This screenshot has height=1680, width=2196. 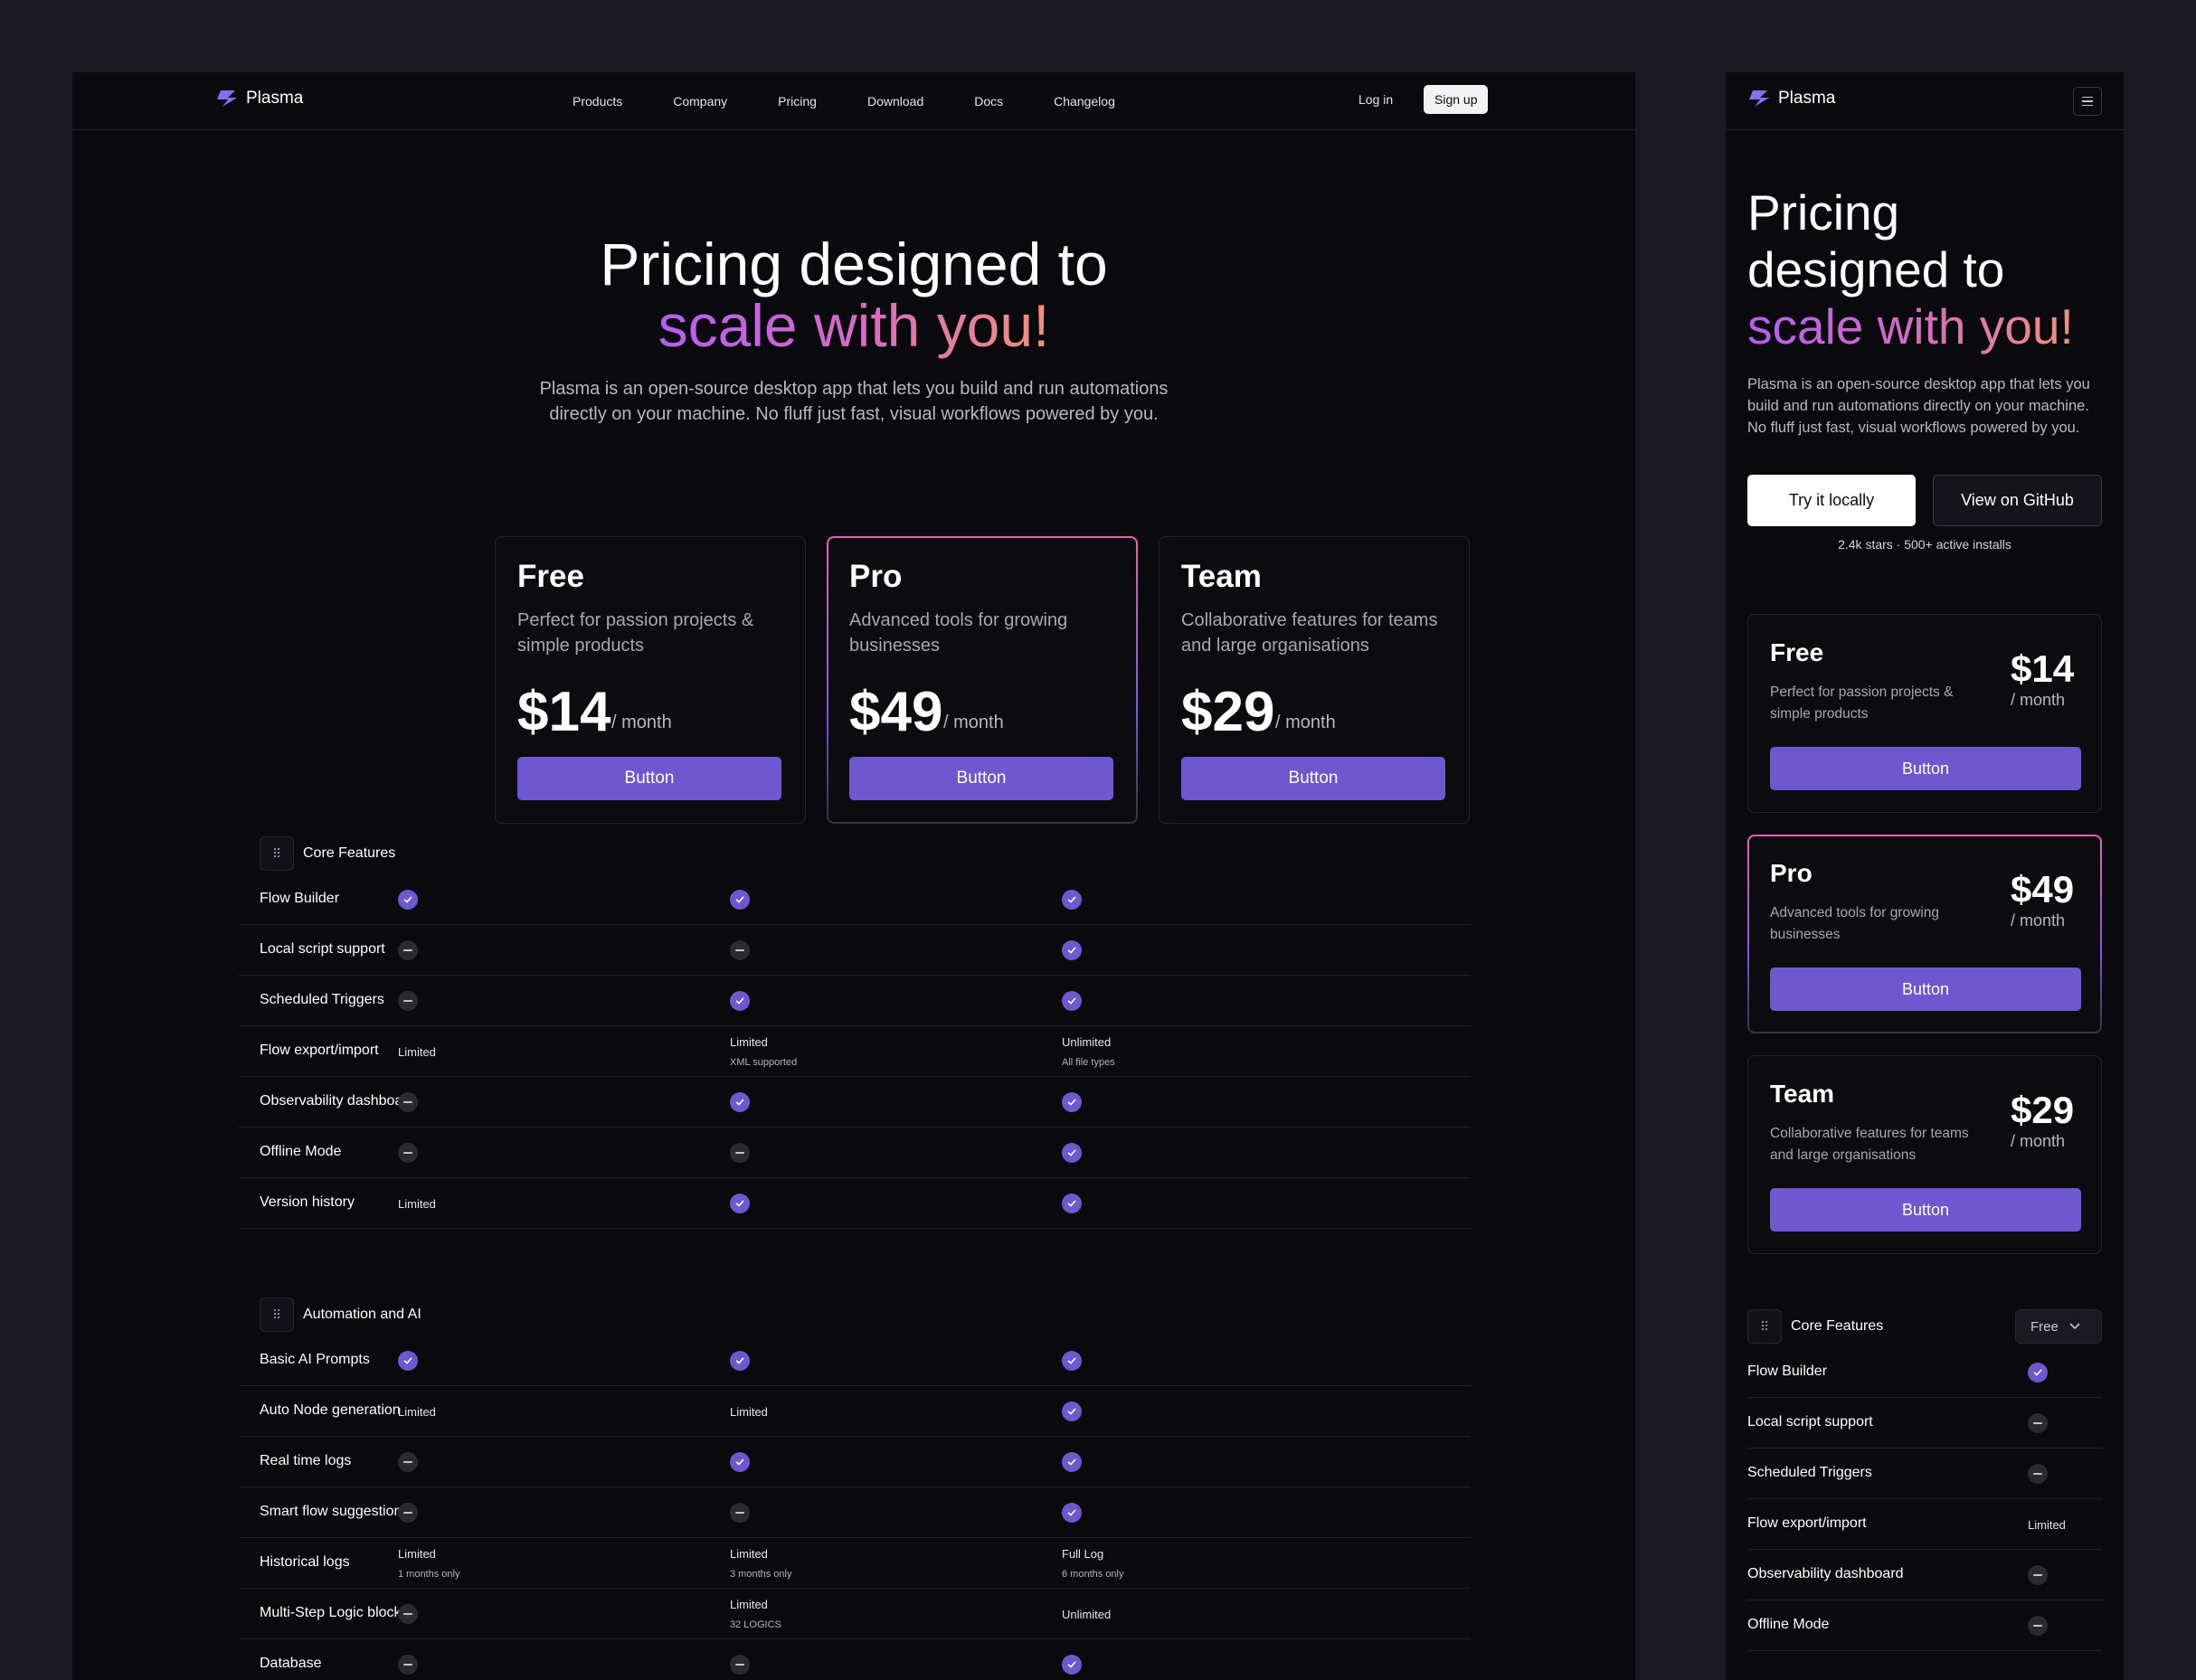 What do you see at coordinates (2017, 501) in the screenshot?
I see `view-github-button: View on GitHub` at bounding box center [2017, 501].